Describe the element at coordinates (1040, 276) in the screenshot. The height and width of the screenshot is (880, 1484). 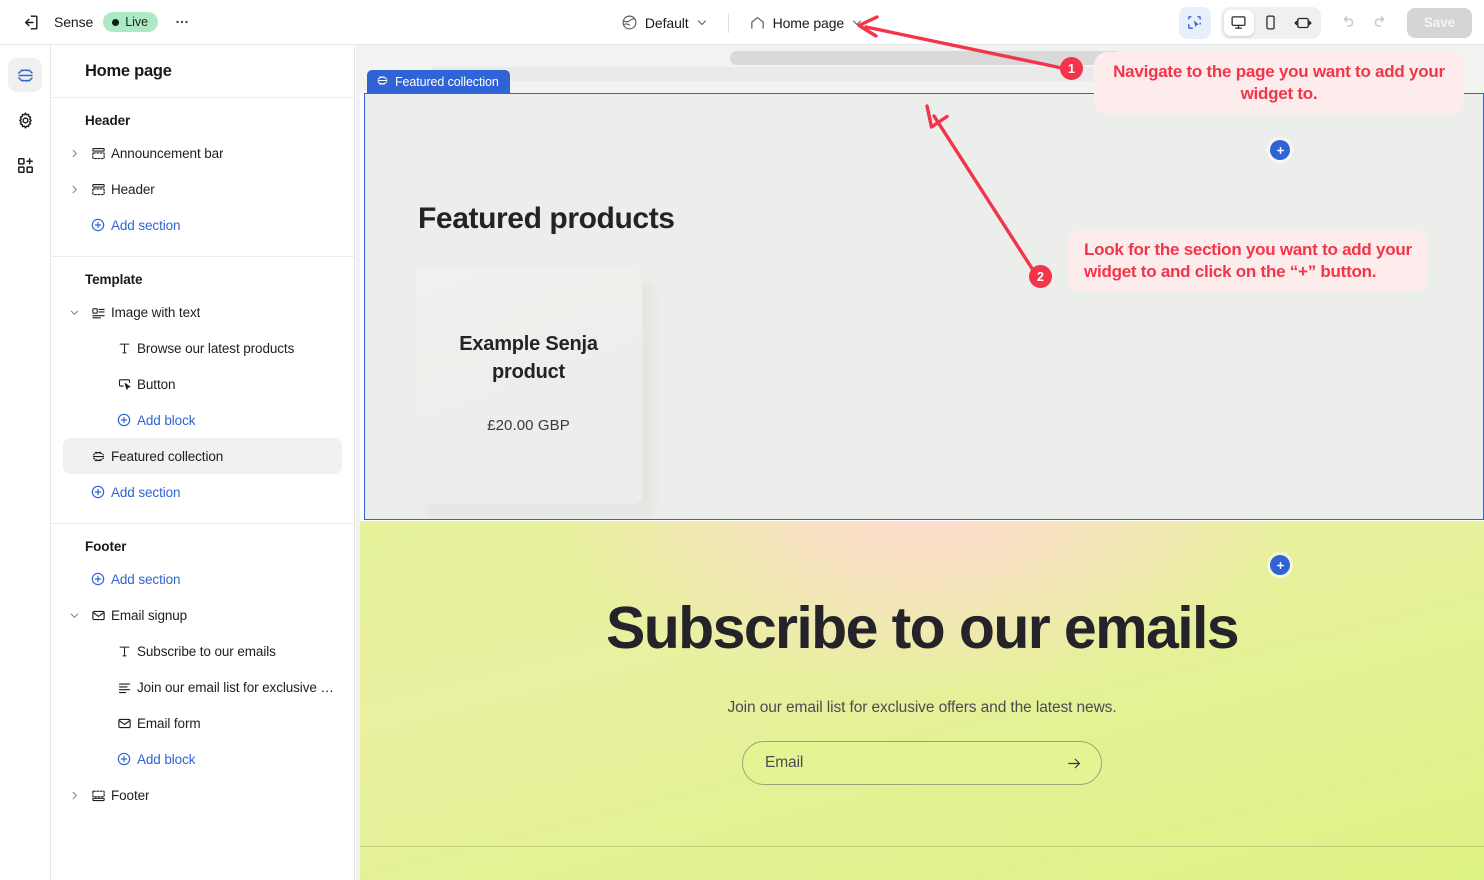
I see `annotation-number-2: 2` at that location.